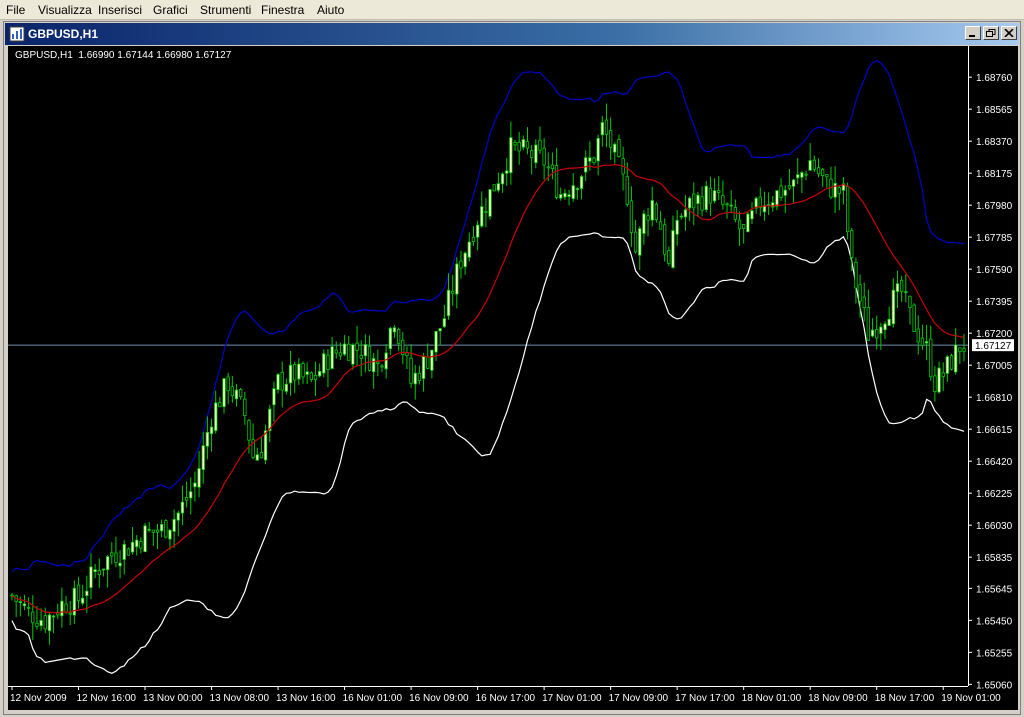  What do you see at coordinates (170, 10) in the screenshot?
I see `menu-grafici: Grafici` at bounding box center [170, 10].